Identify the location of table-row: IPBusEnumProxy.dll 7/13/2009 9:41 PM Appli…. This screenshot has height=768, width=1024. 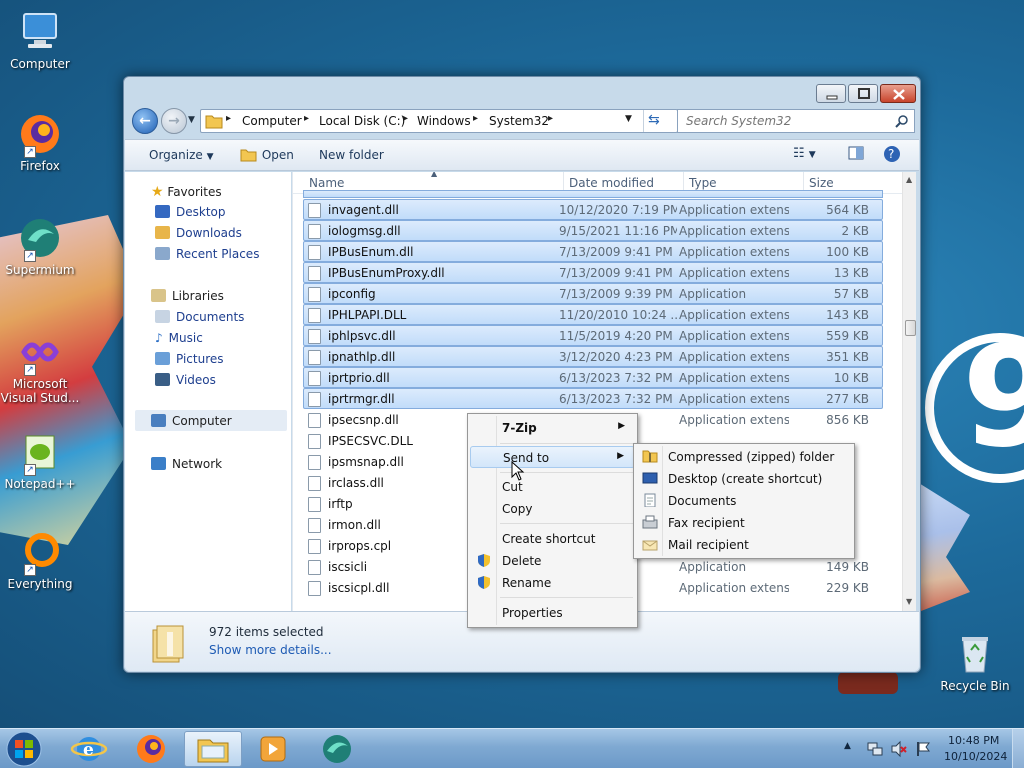
(593, 272).